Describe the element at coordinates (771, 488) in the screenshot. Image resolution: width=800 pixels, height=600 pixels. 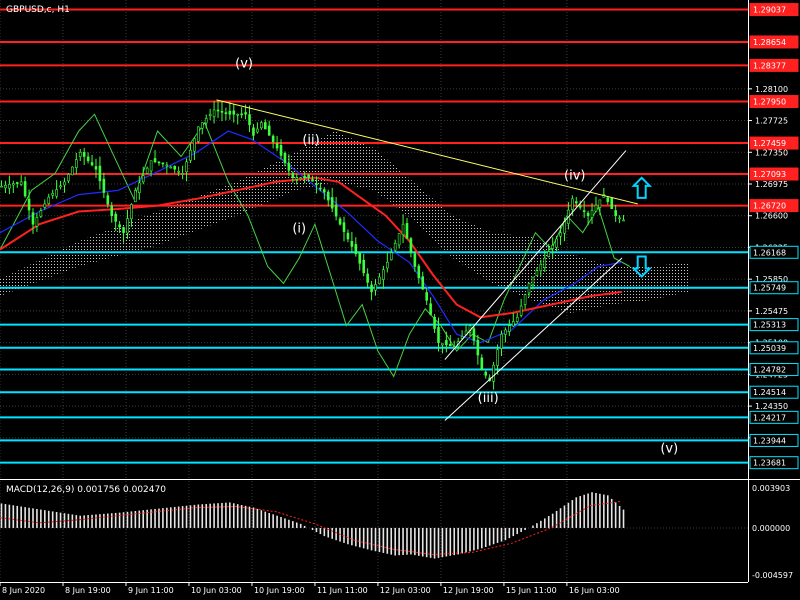
I see `macd-tick-label-0: 0.003903` at that location.